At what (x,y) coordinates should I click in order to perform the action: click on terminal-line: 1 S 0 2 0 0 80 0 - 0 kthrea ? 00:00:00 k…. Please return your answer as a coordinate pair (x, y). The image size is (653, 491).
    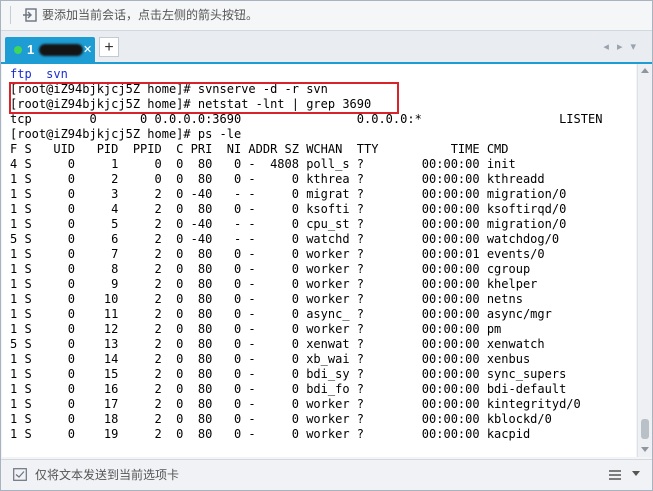
    Looking at the image, I should click on (277, 179).